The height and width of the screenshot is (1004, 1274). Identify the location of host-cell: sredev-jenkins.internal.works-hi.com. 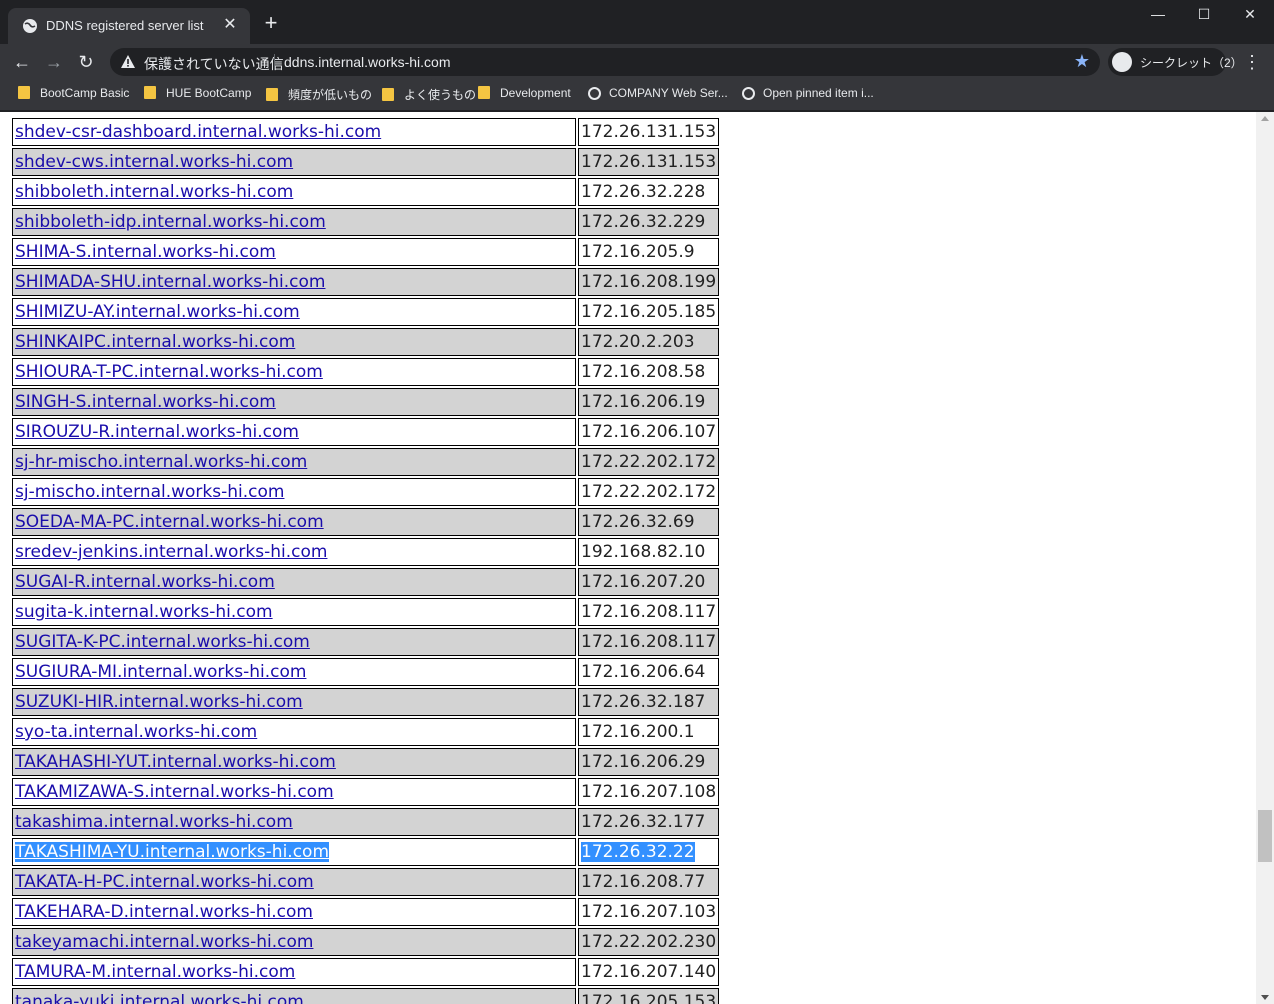
(294, 552).